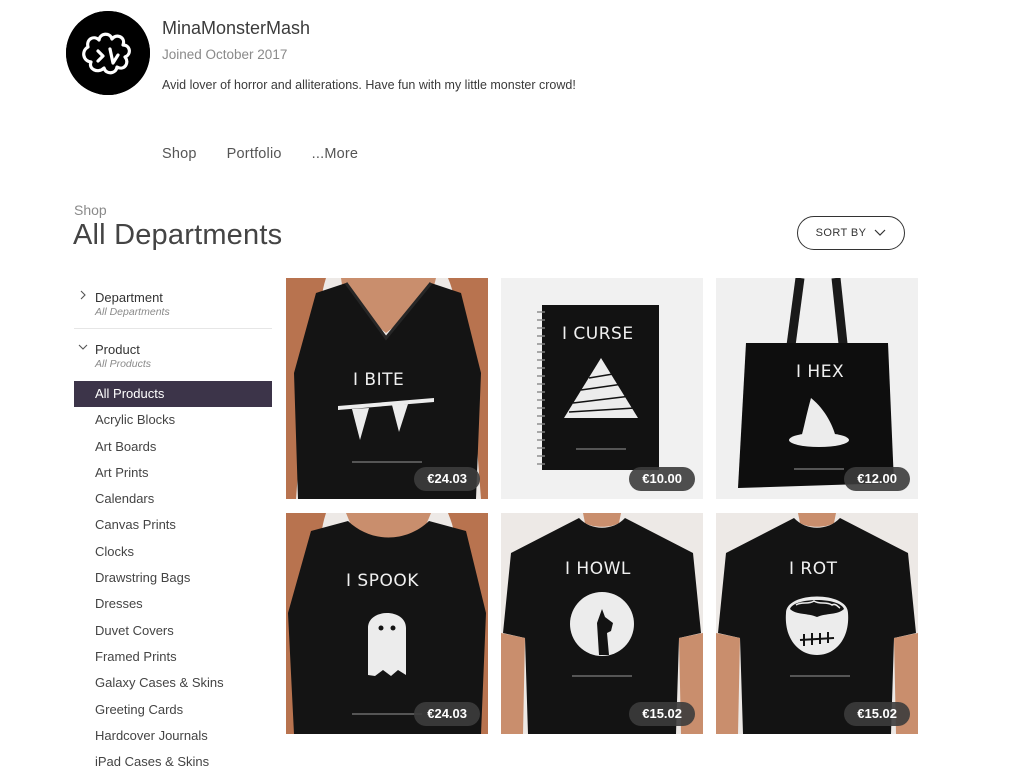 This screenshot has height=770, width=1036. Describe the element at coordinates (225, 54) in the screenshot. I see `profile-joined-date: Joined October 2017` at that location.